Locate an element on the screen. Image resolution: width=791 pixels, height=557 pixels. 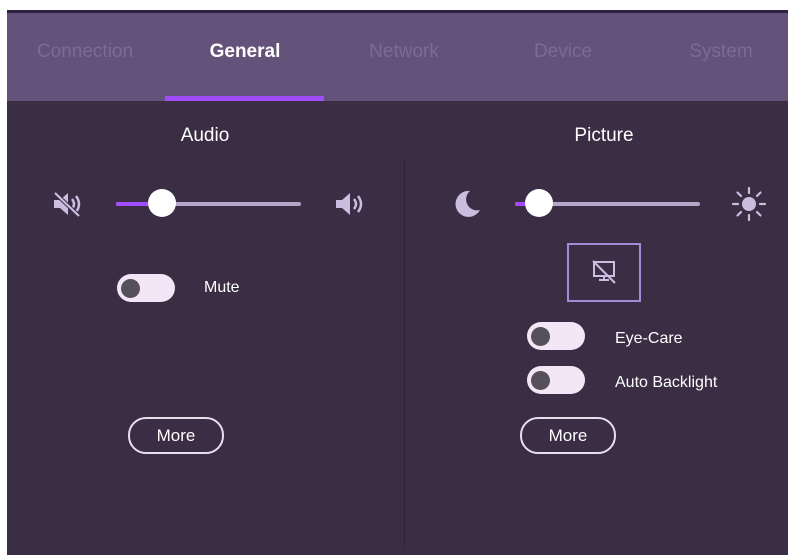
active-tab-indicator is located at coordinates (244, 98).